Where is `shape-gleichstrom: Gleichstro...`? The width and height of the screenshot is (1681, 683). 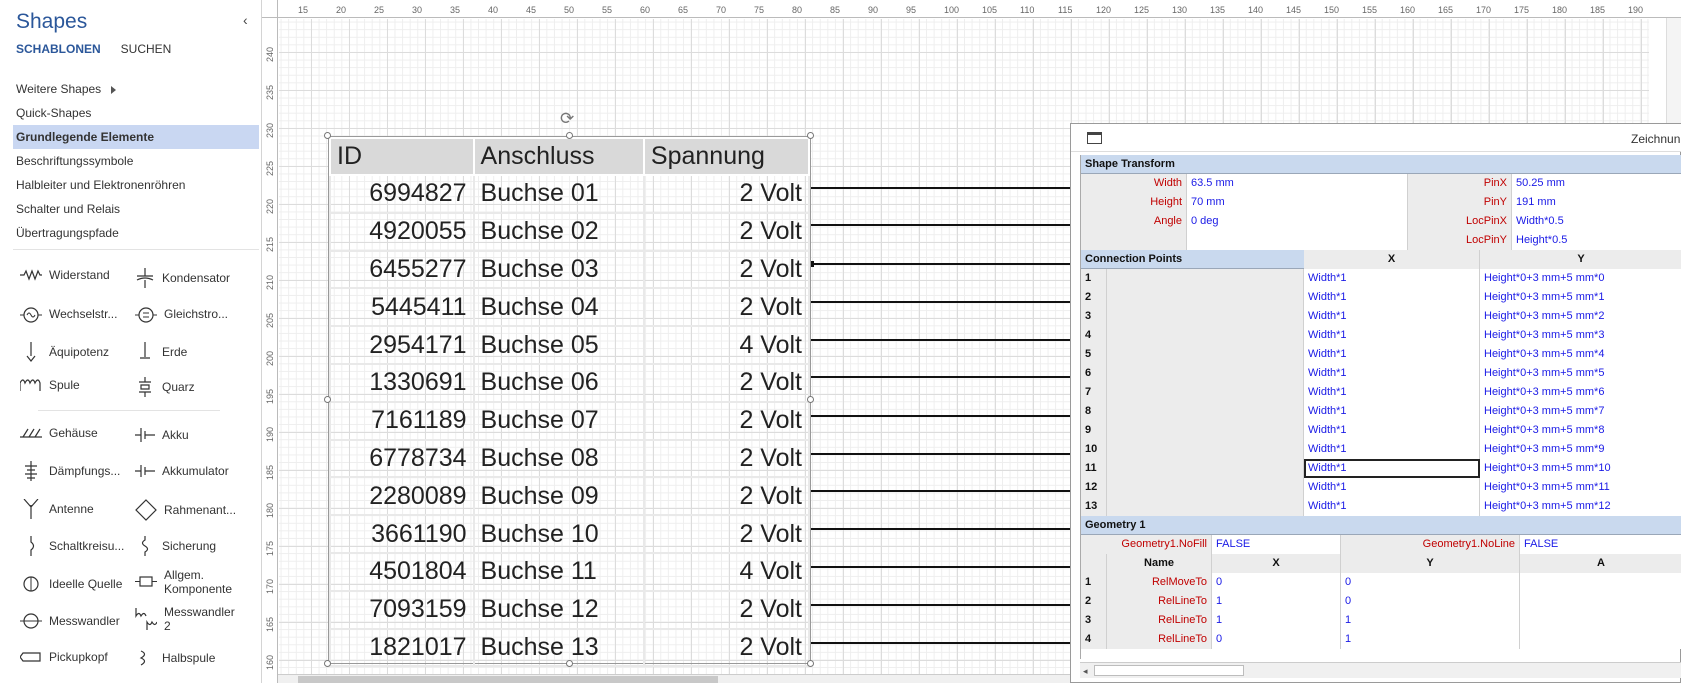 shape-gleichstrom: Gleichstro... is located at coordinates (195, 314).